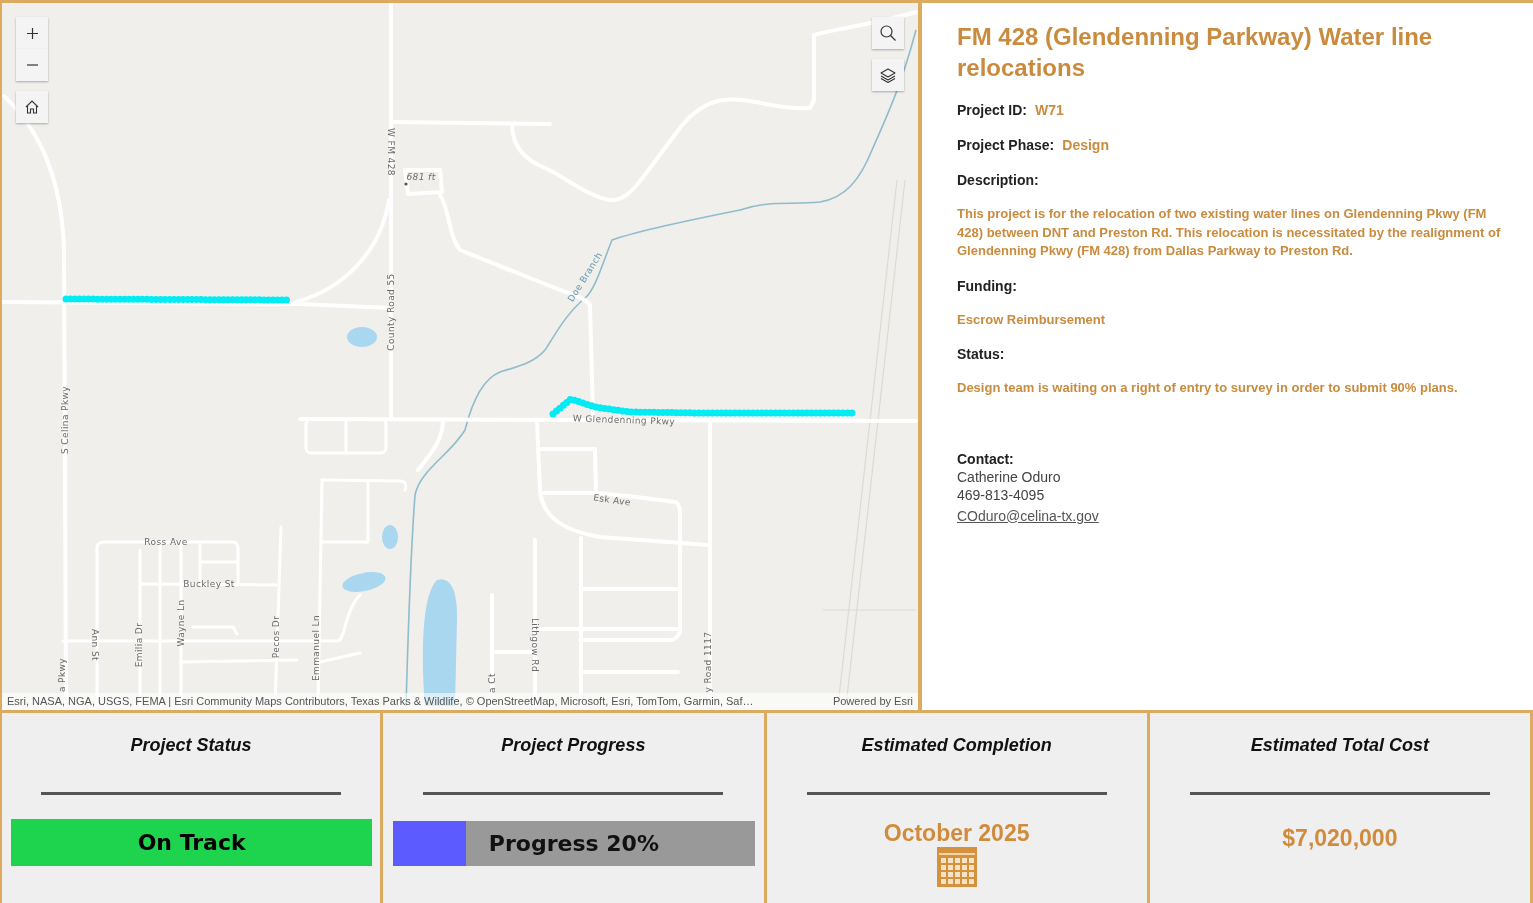 The height and width of the screenshot is (903, 1533). Describe the element at coordinates (573, 745) in the screenshot. I see `card-title: Project Progress` at that location.